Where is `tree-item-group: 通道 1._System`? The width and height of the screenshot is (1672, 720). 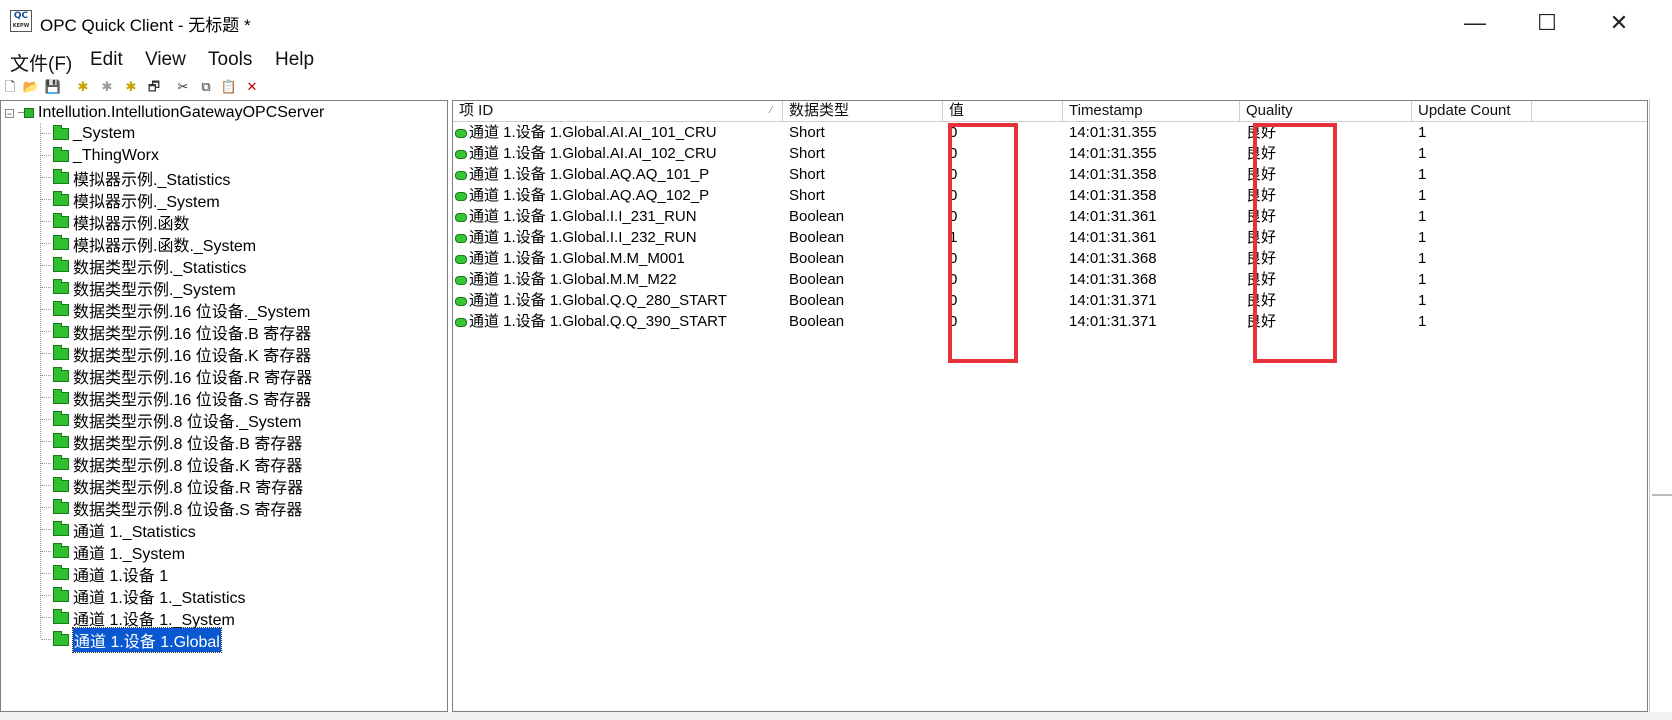 tree-item-group: 通道 1._System is located at coordinates (119, 552).